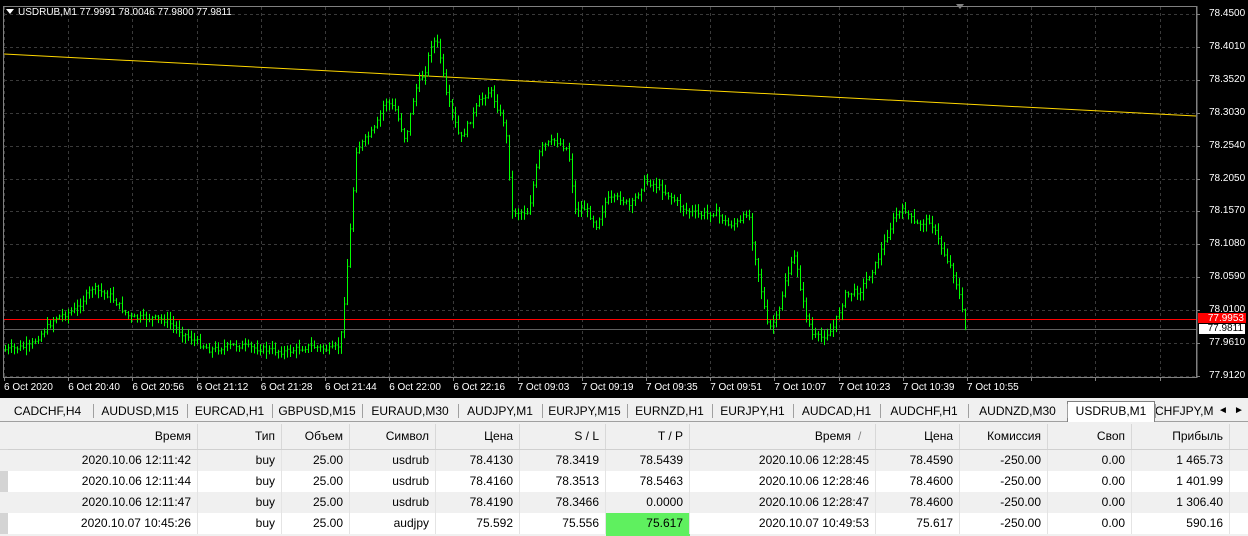  I want to click on table-cell: usdrub, so click(393, 481).